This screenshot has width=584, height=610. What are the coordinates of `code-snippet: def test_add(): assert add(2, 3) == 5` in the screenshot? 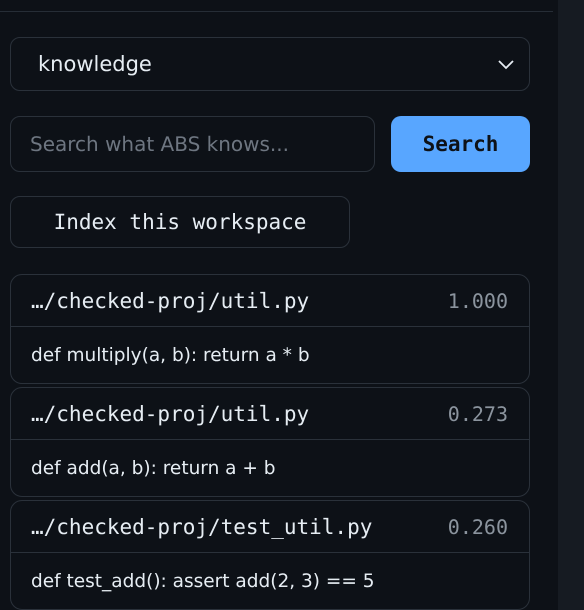 It's located at (202, 581).